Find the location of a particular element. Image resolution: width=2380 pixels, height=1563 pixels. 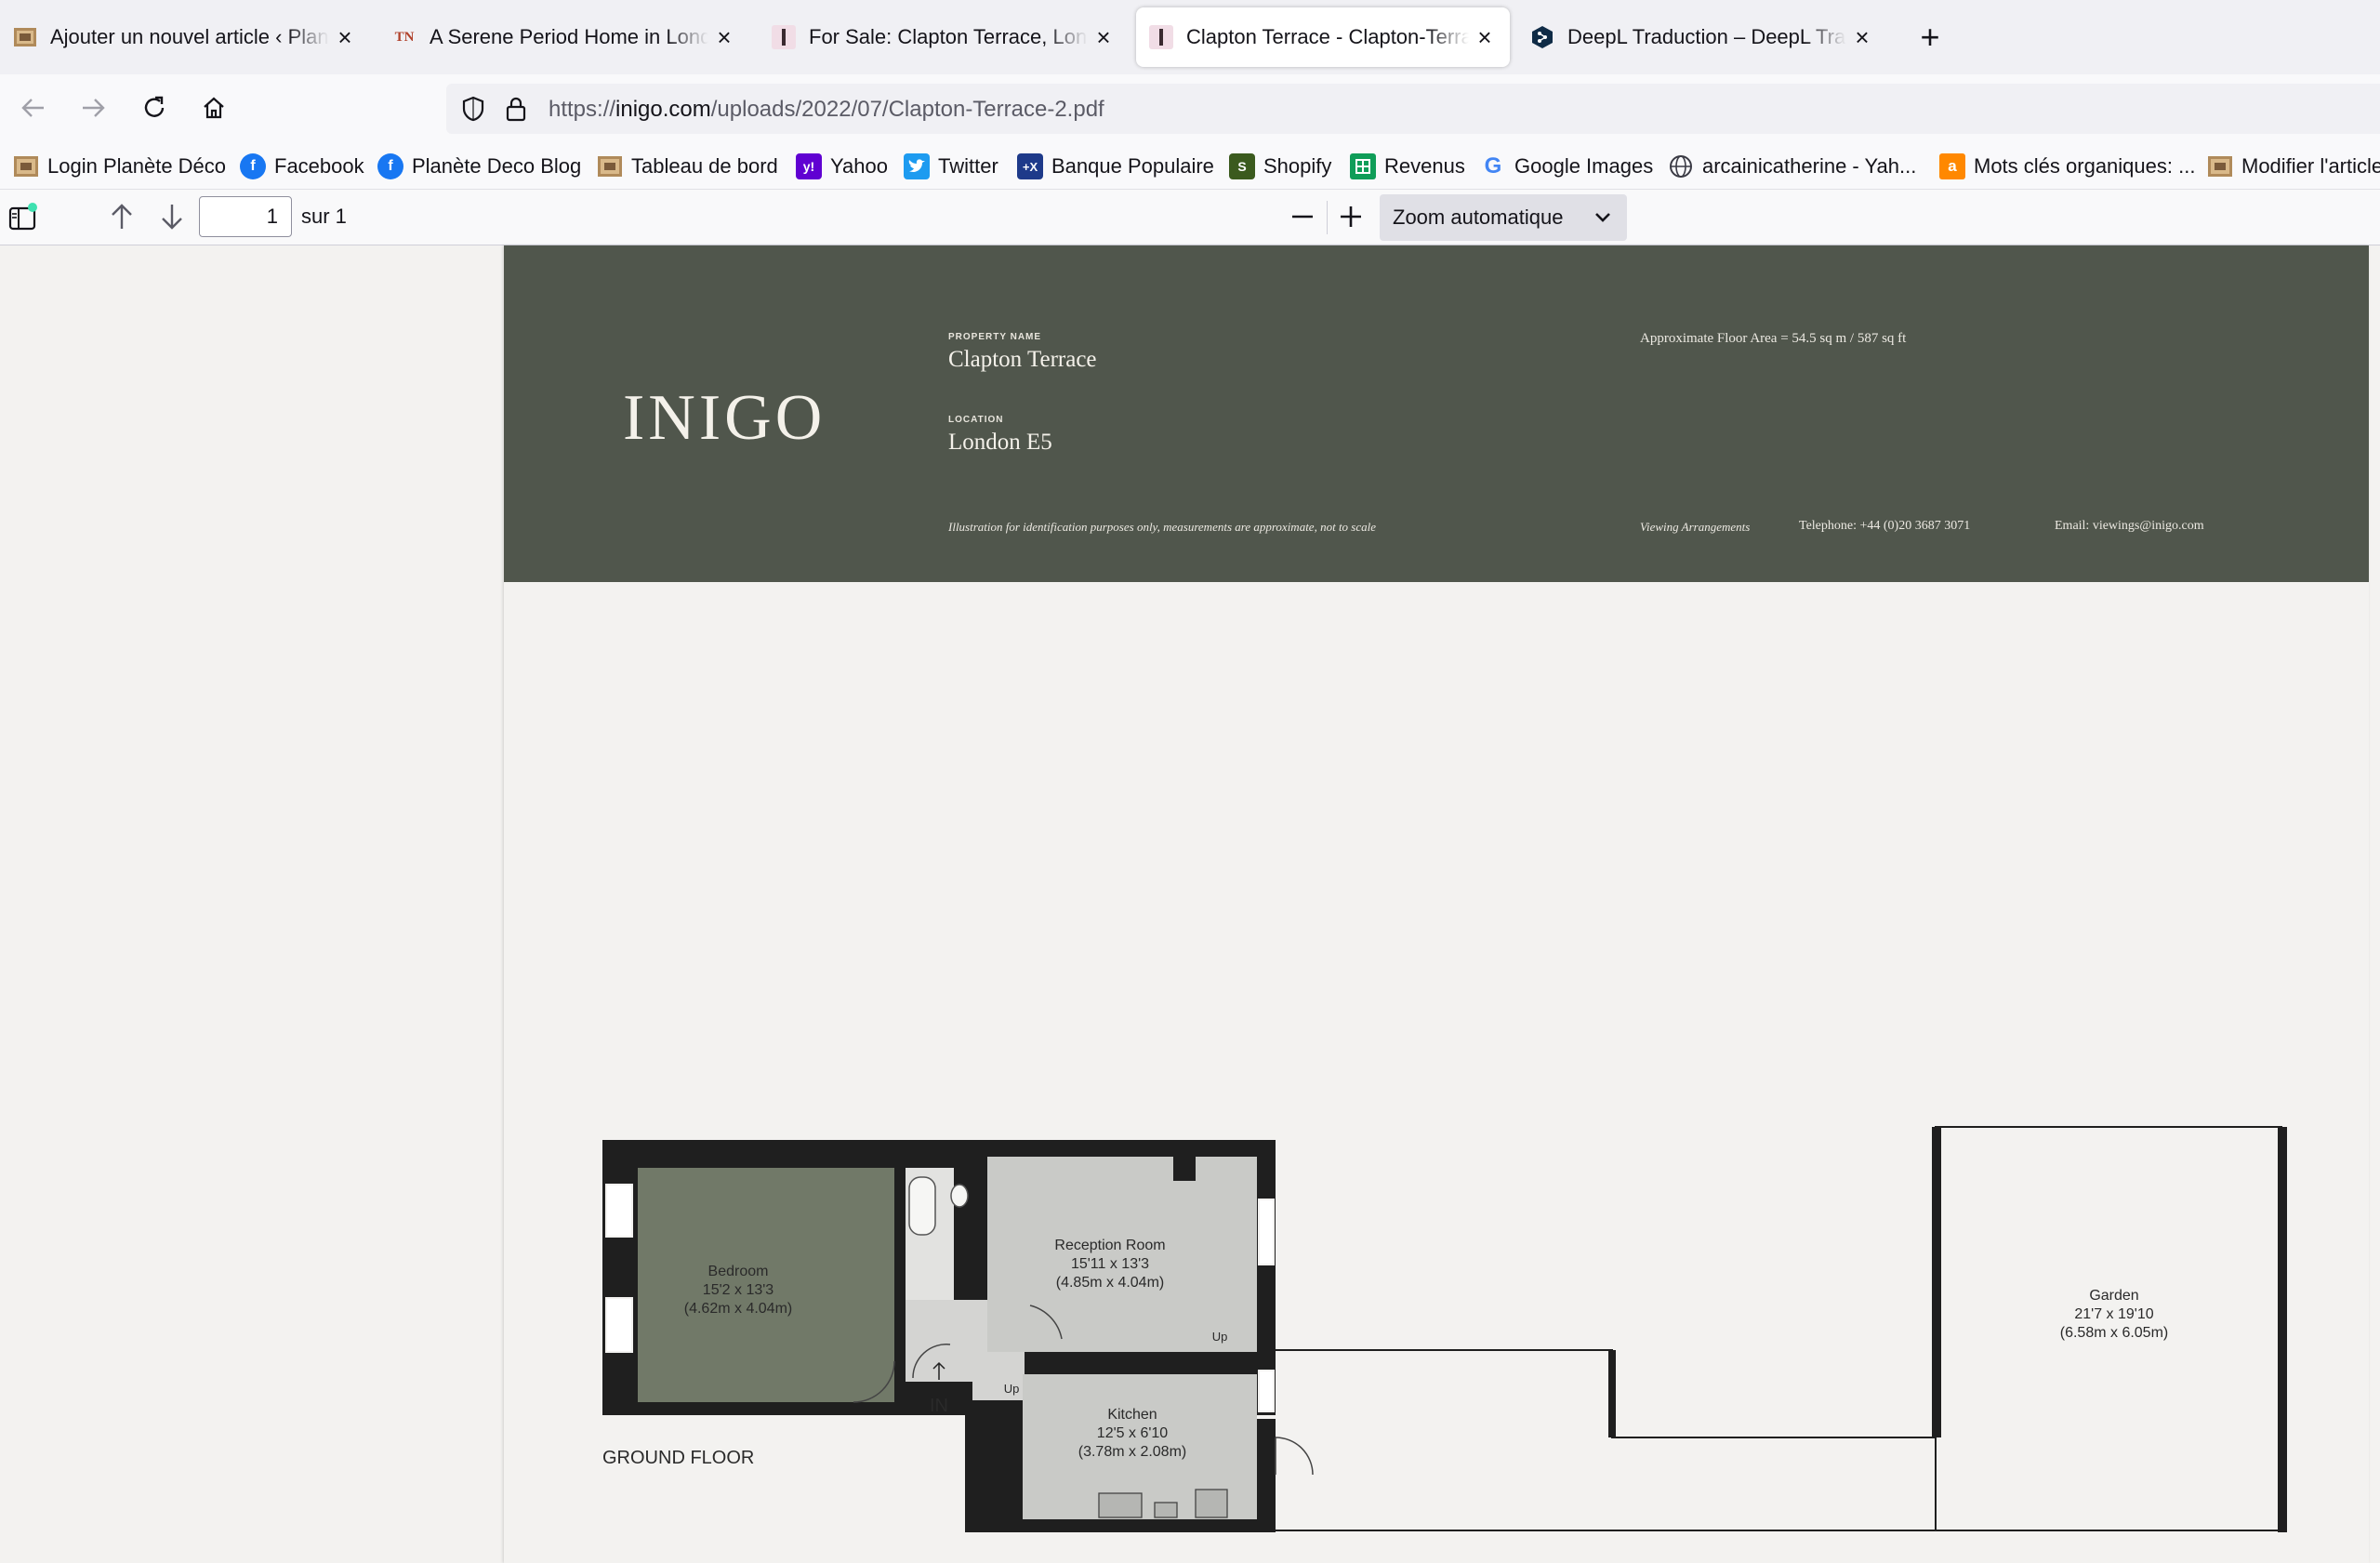

toolbar-separator is located at coordinates (1327, 218).